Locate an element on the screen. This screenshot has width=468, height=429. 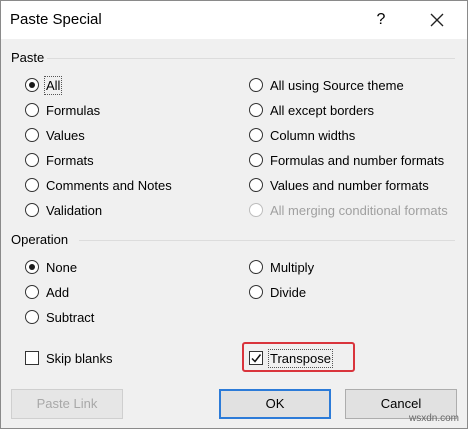
skip-blanks-label: Skip blanks is located at coordinates (79, 358).